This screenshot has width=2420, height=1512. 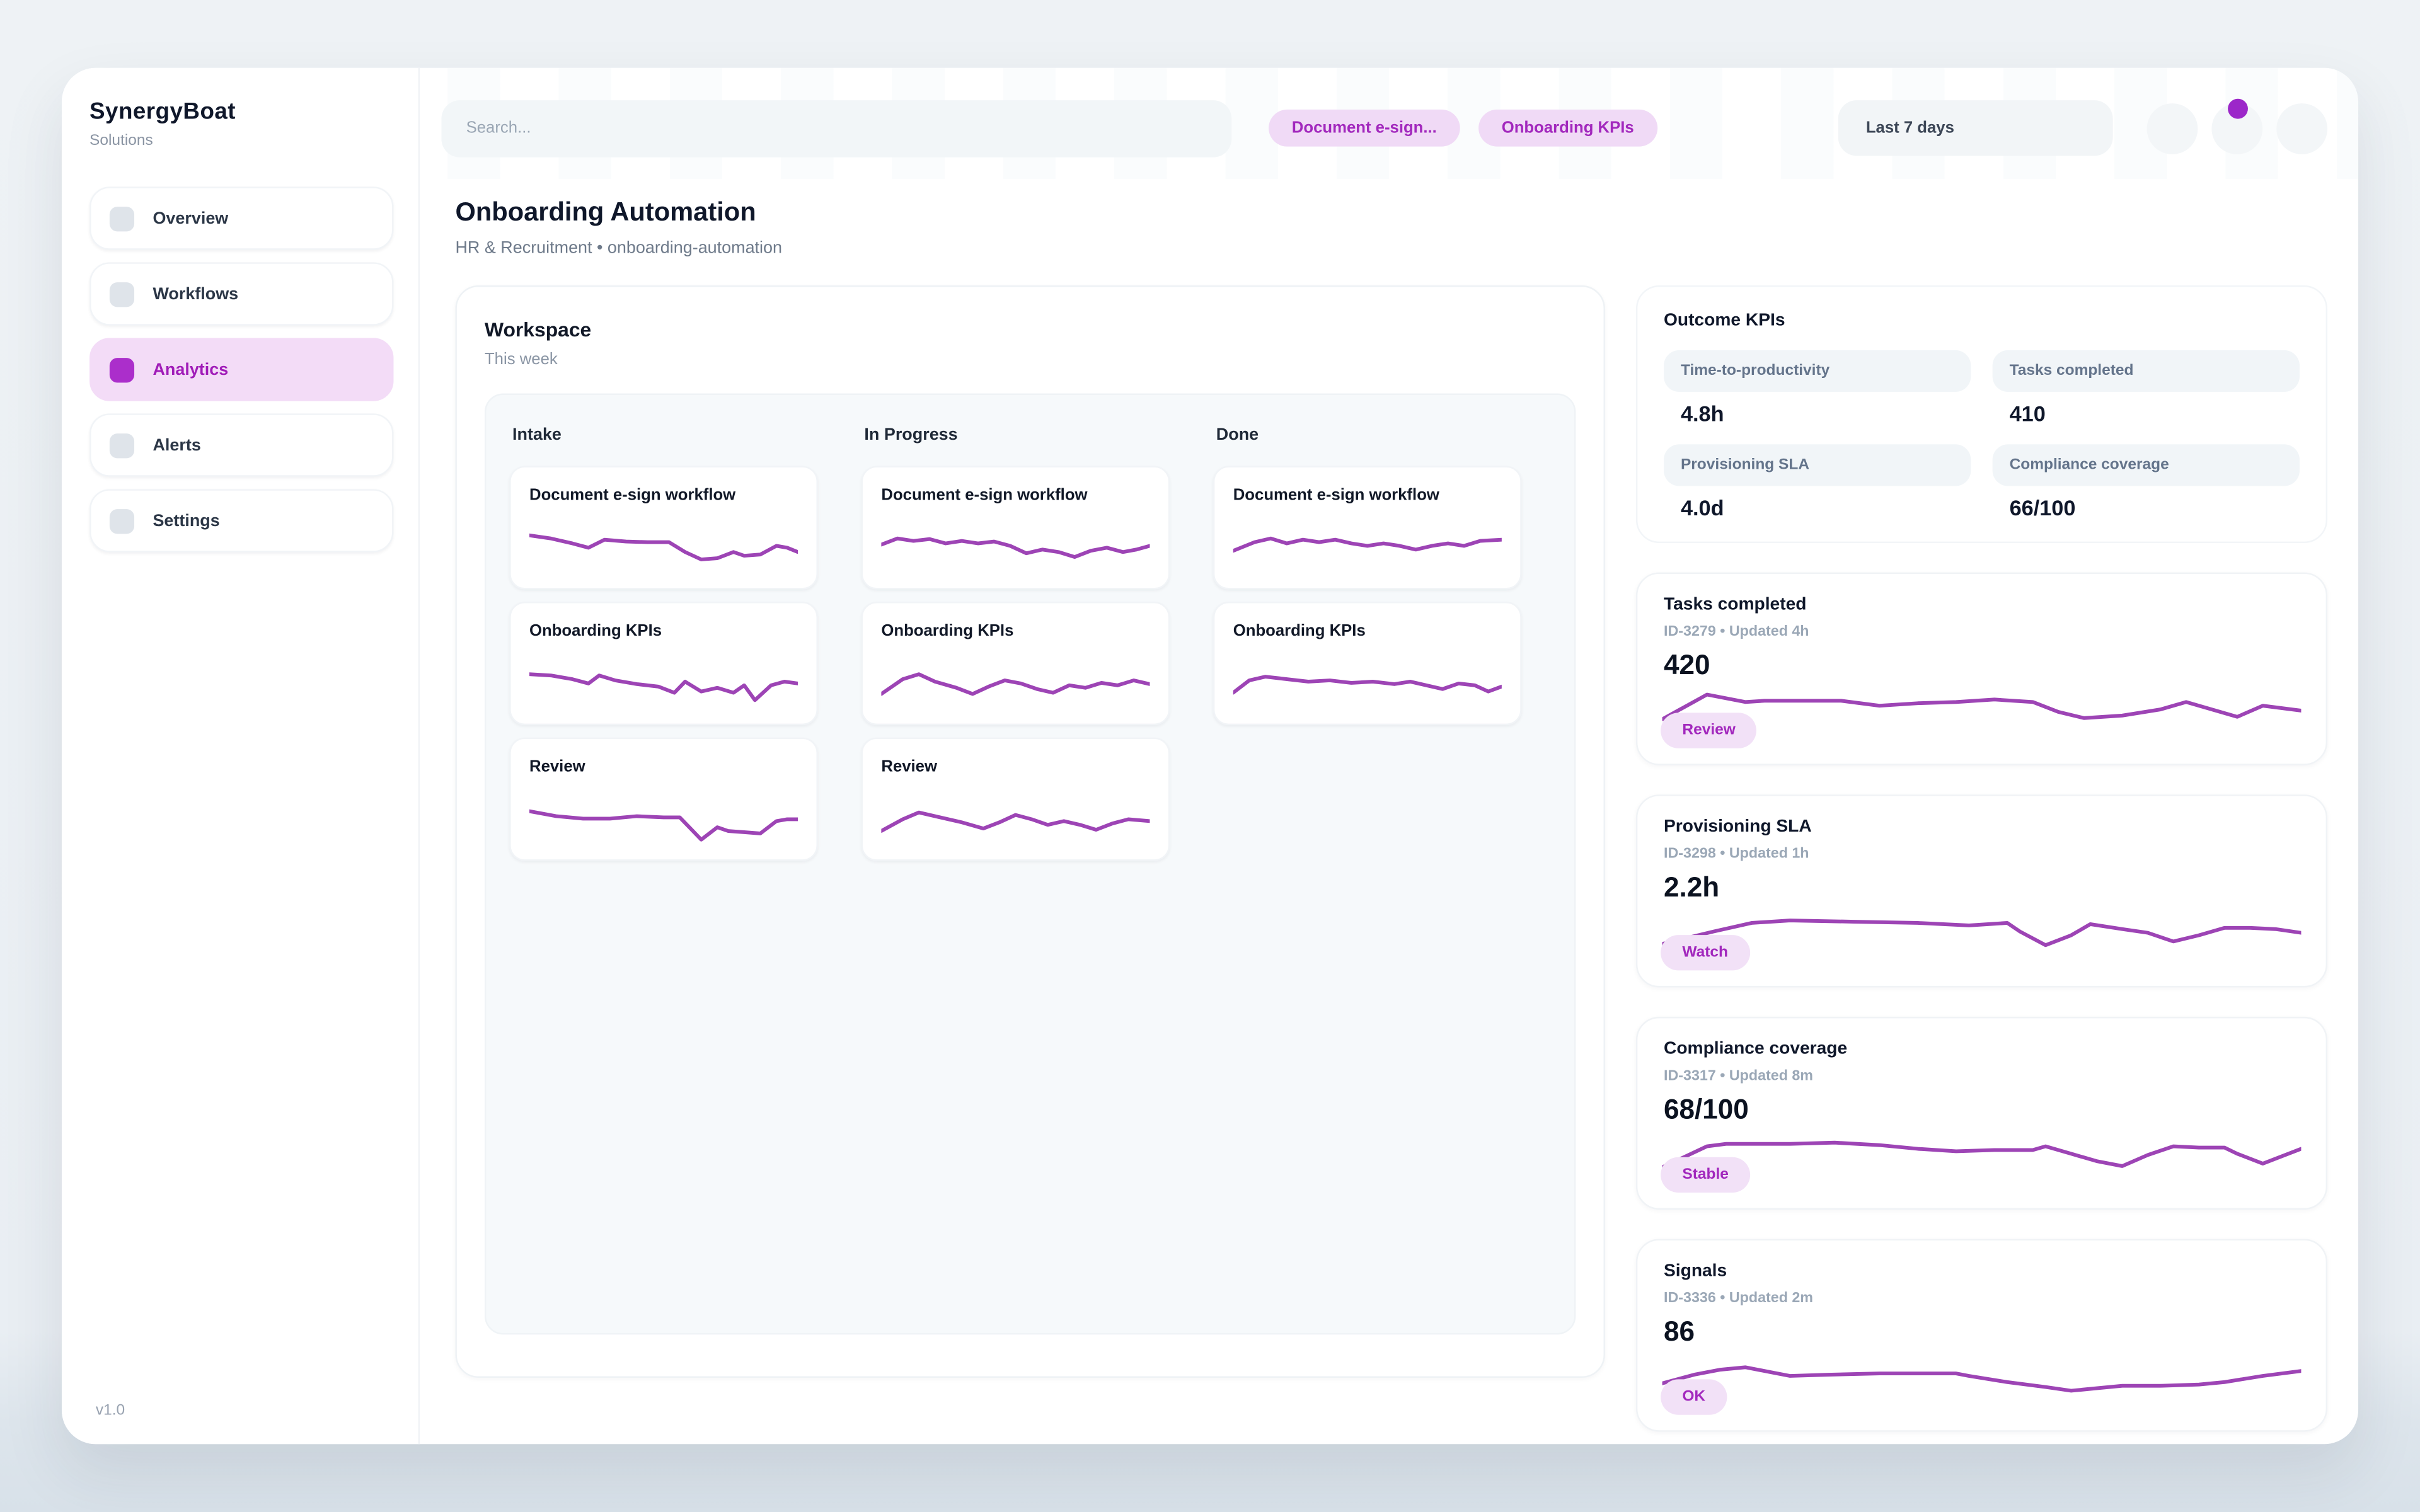 I want to click on search-input, so click(x=837, y=128).